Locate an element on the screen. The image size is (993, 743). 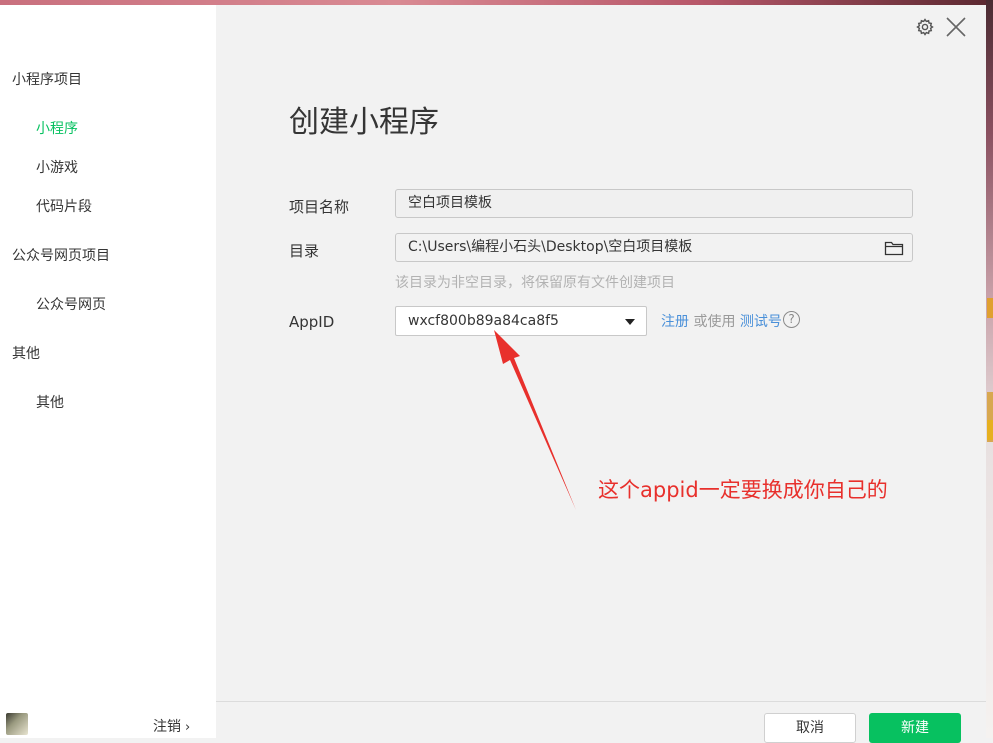
desktop-background-right is located at coordinates (989, 369).